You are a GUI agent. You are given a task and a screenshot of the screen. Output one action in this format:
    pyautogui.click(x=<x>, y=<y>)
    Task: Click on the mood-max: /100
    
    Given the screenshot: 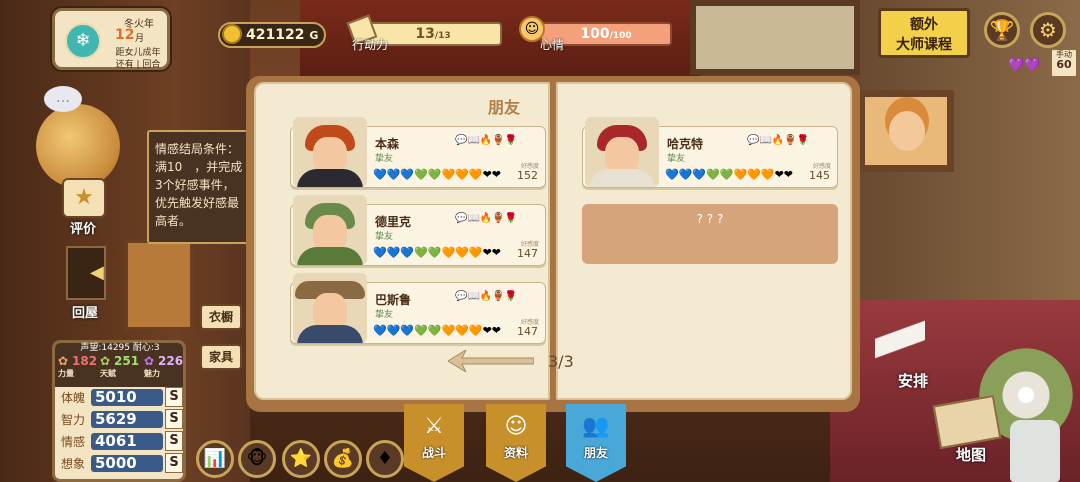 What is the action you would take?
    pyautogui.click(x=620, y=36)
    